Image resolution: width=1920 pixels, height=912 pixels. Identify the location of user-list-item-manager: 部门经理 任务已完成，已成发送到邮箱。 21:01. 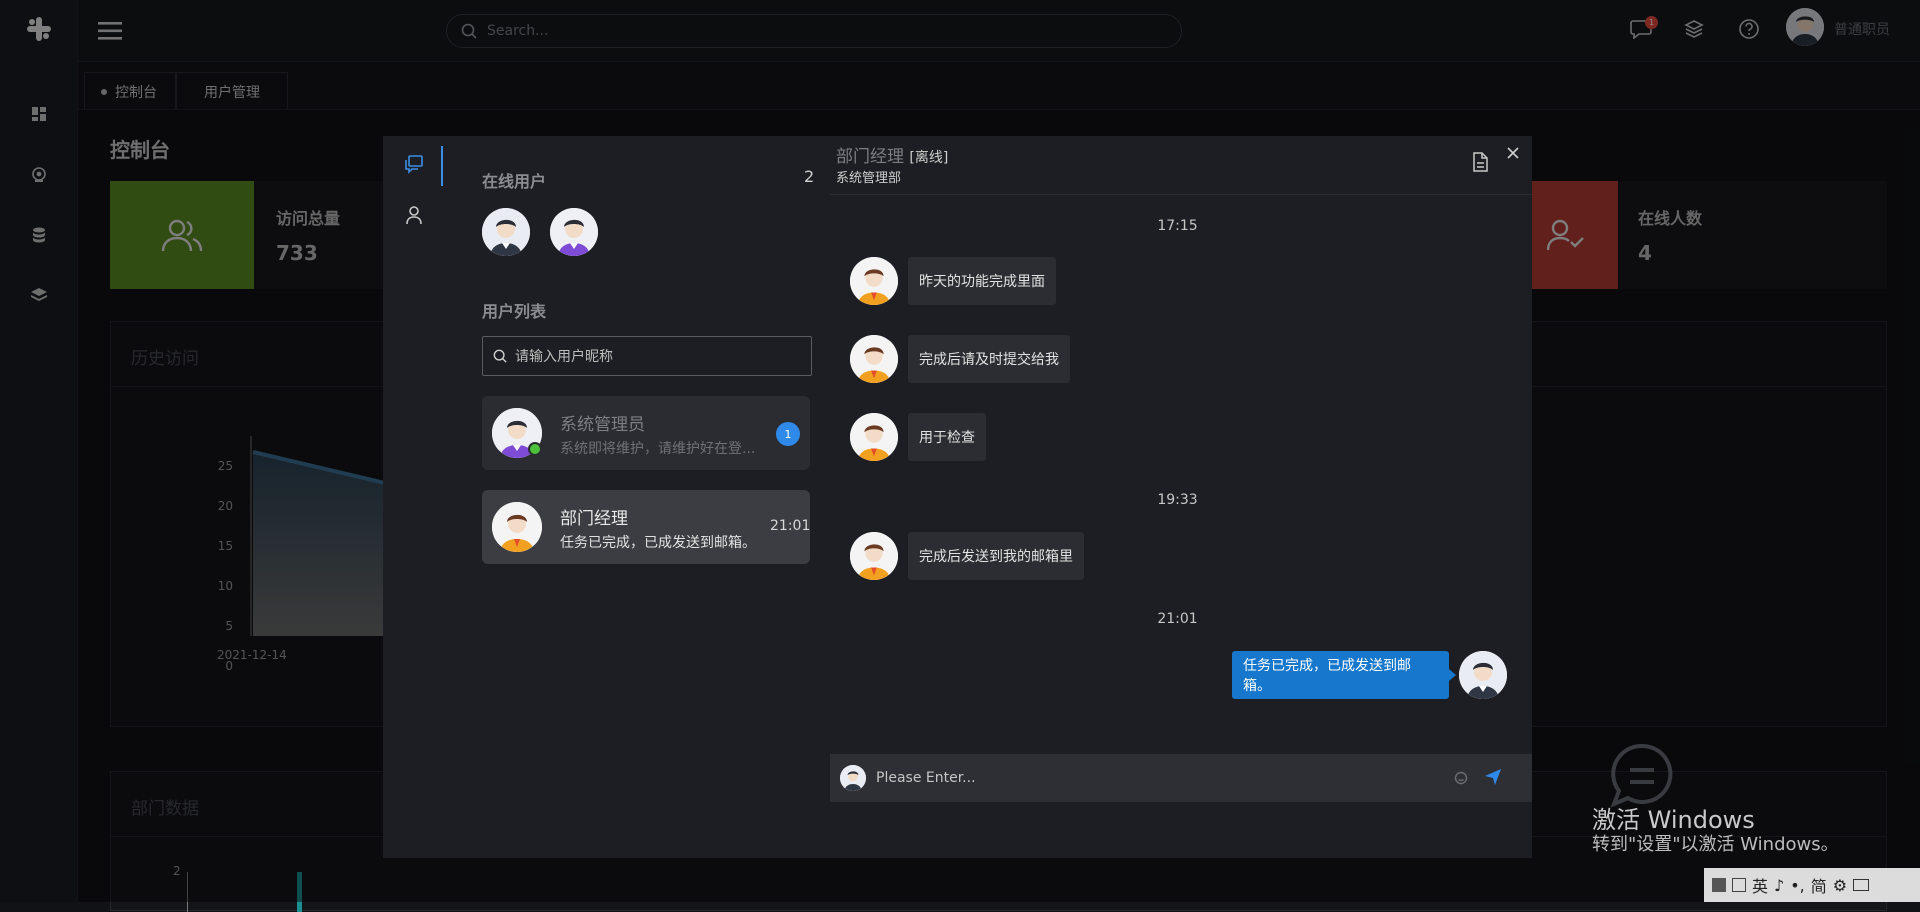
(646, 527).